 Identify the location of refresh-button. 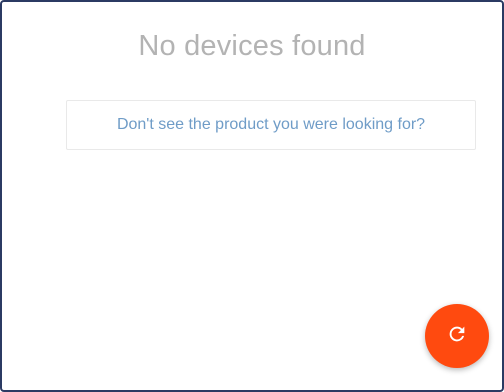
(457, 336).